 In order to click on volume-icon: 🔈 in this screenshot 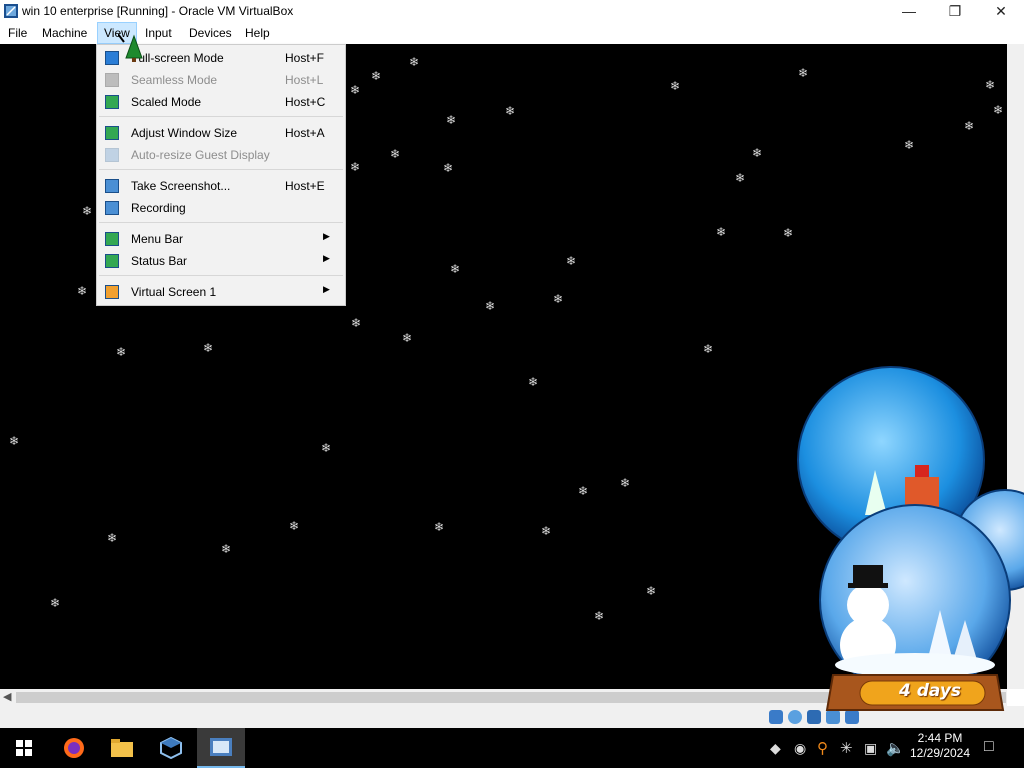, I will do `click(895, 748)`.